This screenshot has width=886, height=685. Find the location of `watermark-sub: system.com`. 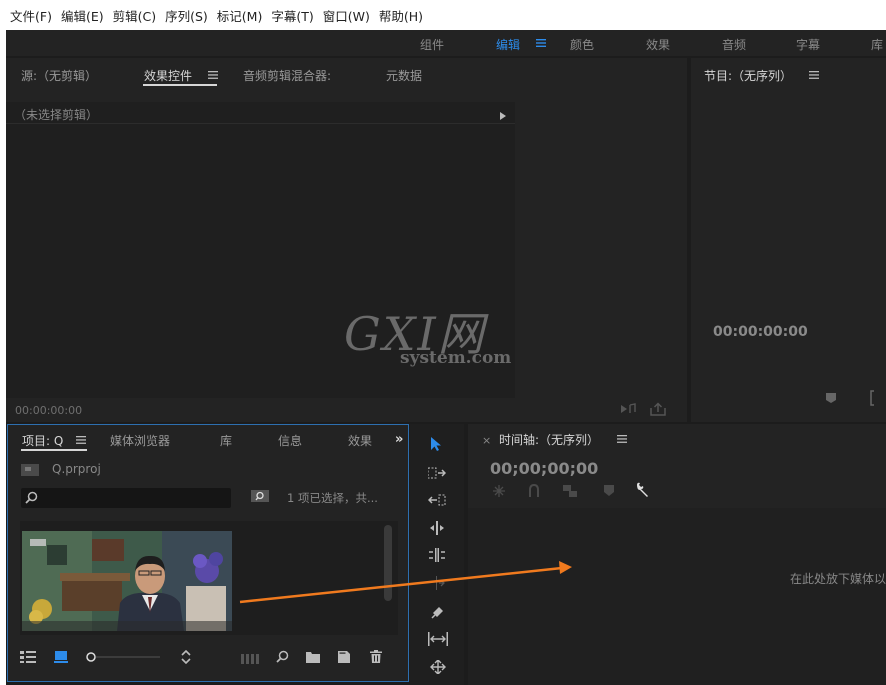

watermark-sub: system.com is located at coordinates (456, 358).